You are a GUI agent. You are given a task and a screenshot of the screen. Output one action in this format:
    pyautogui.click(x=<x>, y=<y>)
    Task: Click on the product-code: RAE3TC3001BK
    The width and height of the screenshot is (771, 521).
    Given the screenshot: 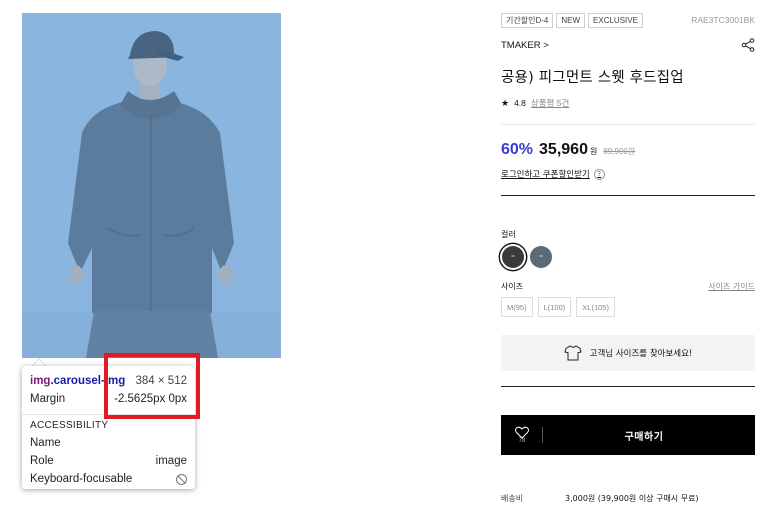 What is the action you would take?
    pyautogui.click(x=723, y=20)
    